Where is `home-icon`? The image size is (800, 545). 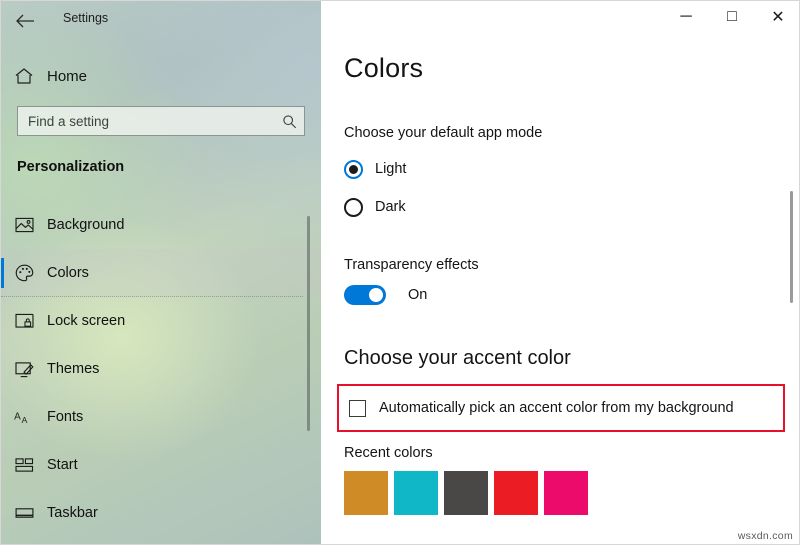
home-icon is located at coordinates (24, 76).